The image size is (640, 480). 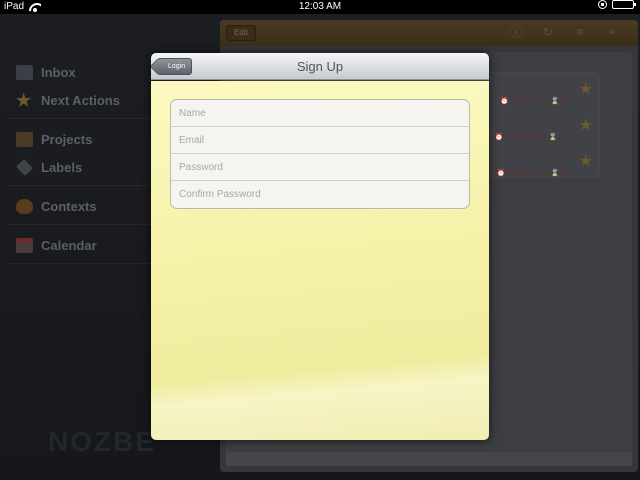 I want to click on confirm-password-field, so click(x=320, y=194).